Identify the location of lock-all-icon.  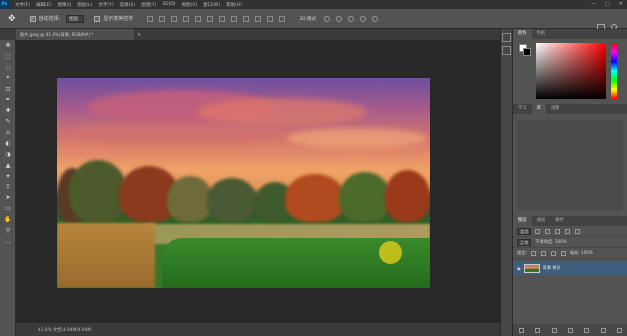
(563, 253).